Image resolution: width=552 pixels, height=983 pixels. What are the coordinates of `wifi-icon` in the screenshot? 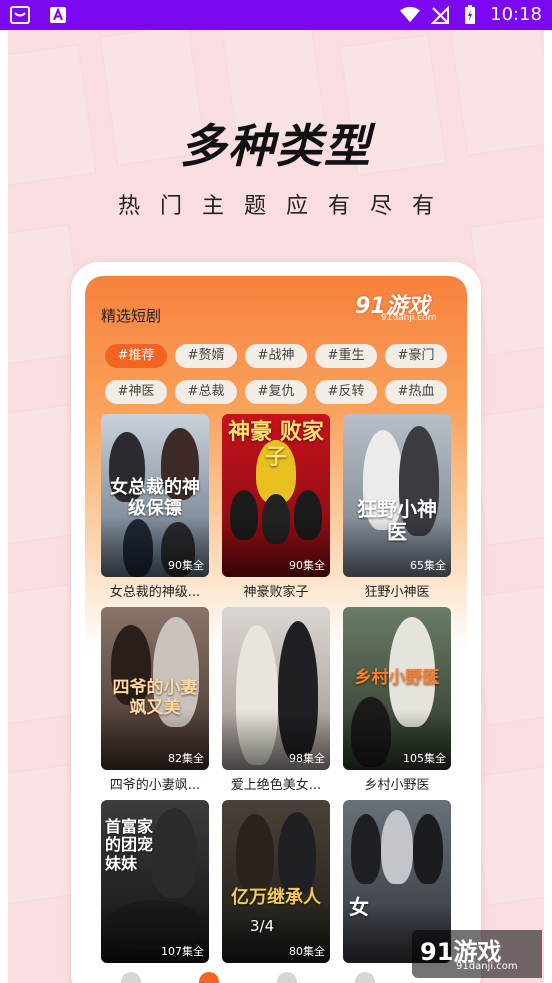 It's located at (410, 15).